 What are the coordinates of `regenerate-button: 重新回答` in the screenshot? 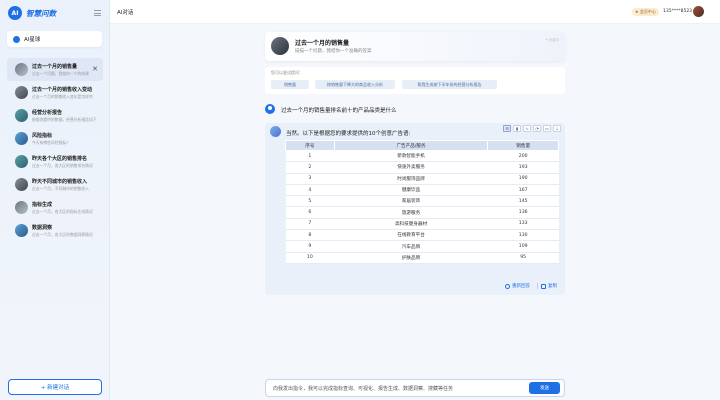 It's located at (517, 286).